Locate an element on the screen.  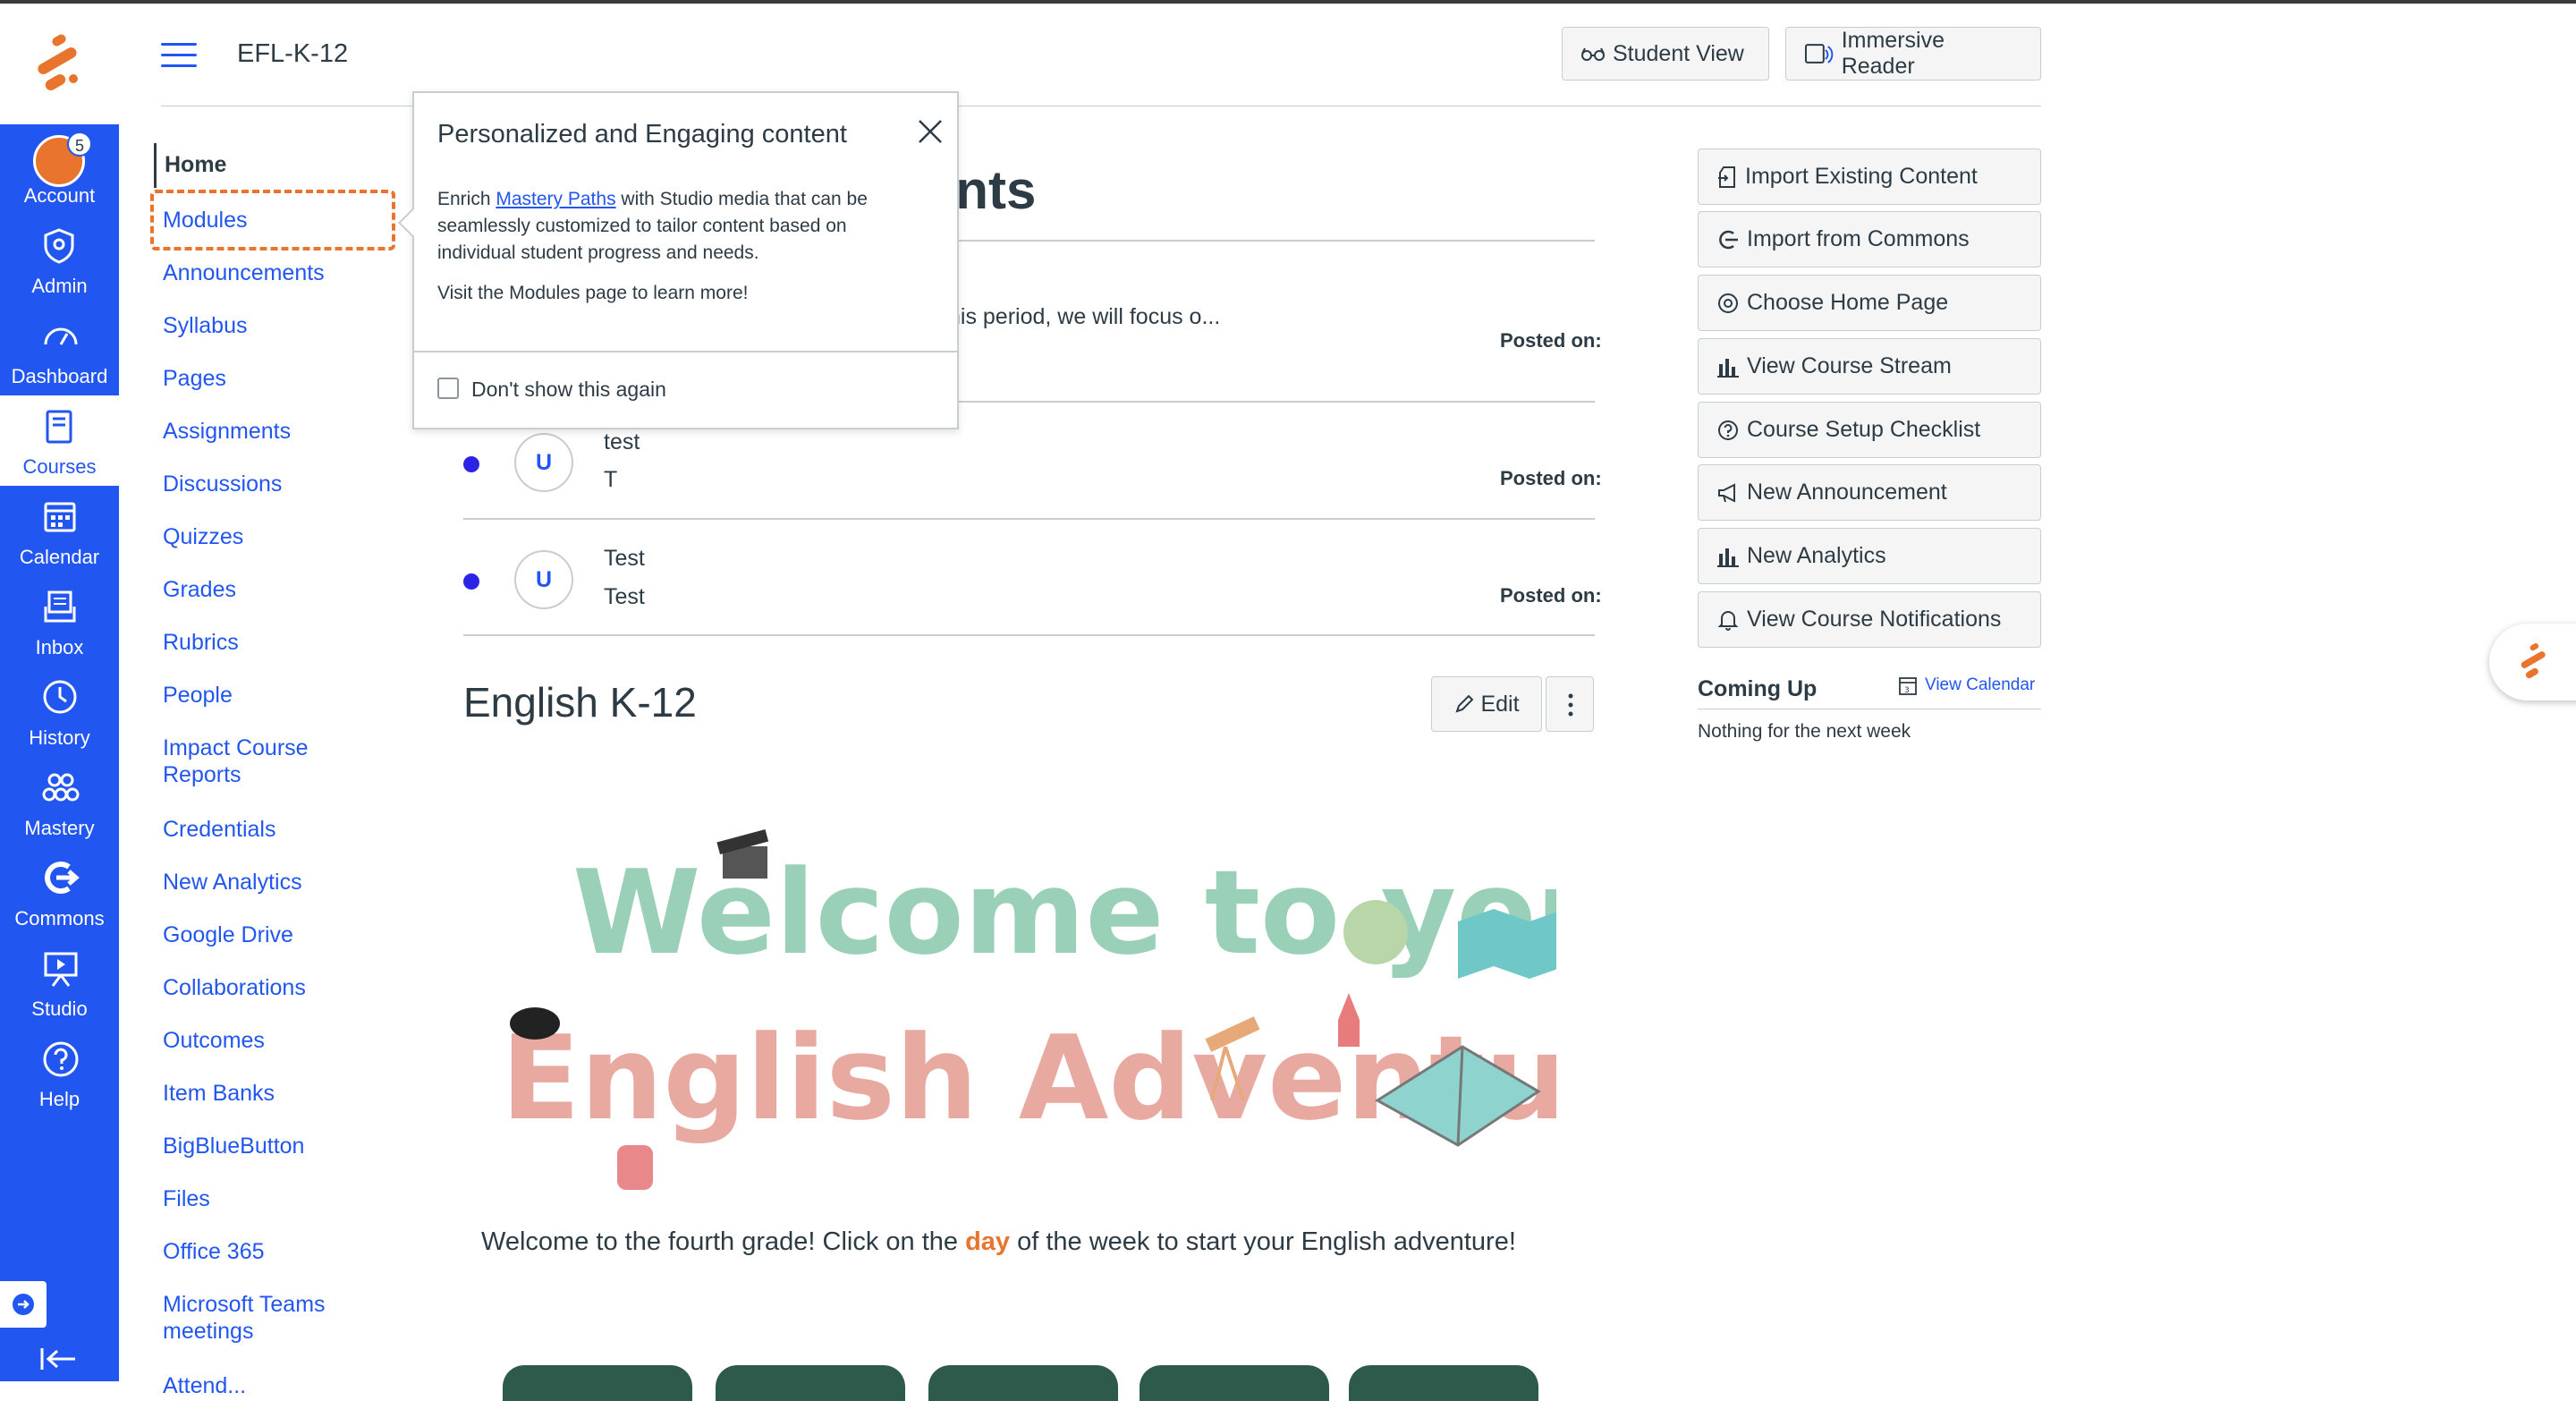
course-nav-assignments: Assignments is located at coordinates (227, 431).